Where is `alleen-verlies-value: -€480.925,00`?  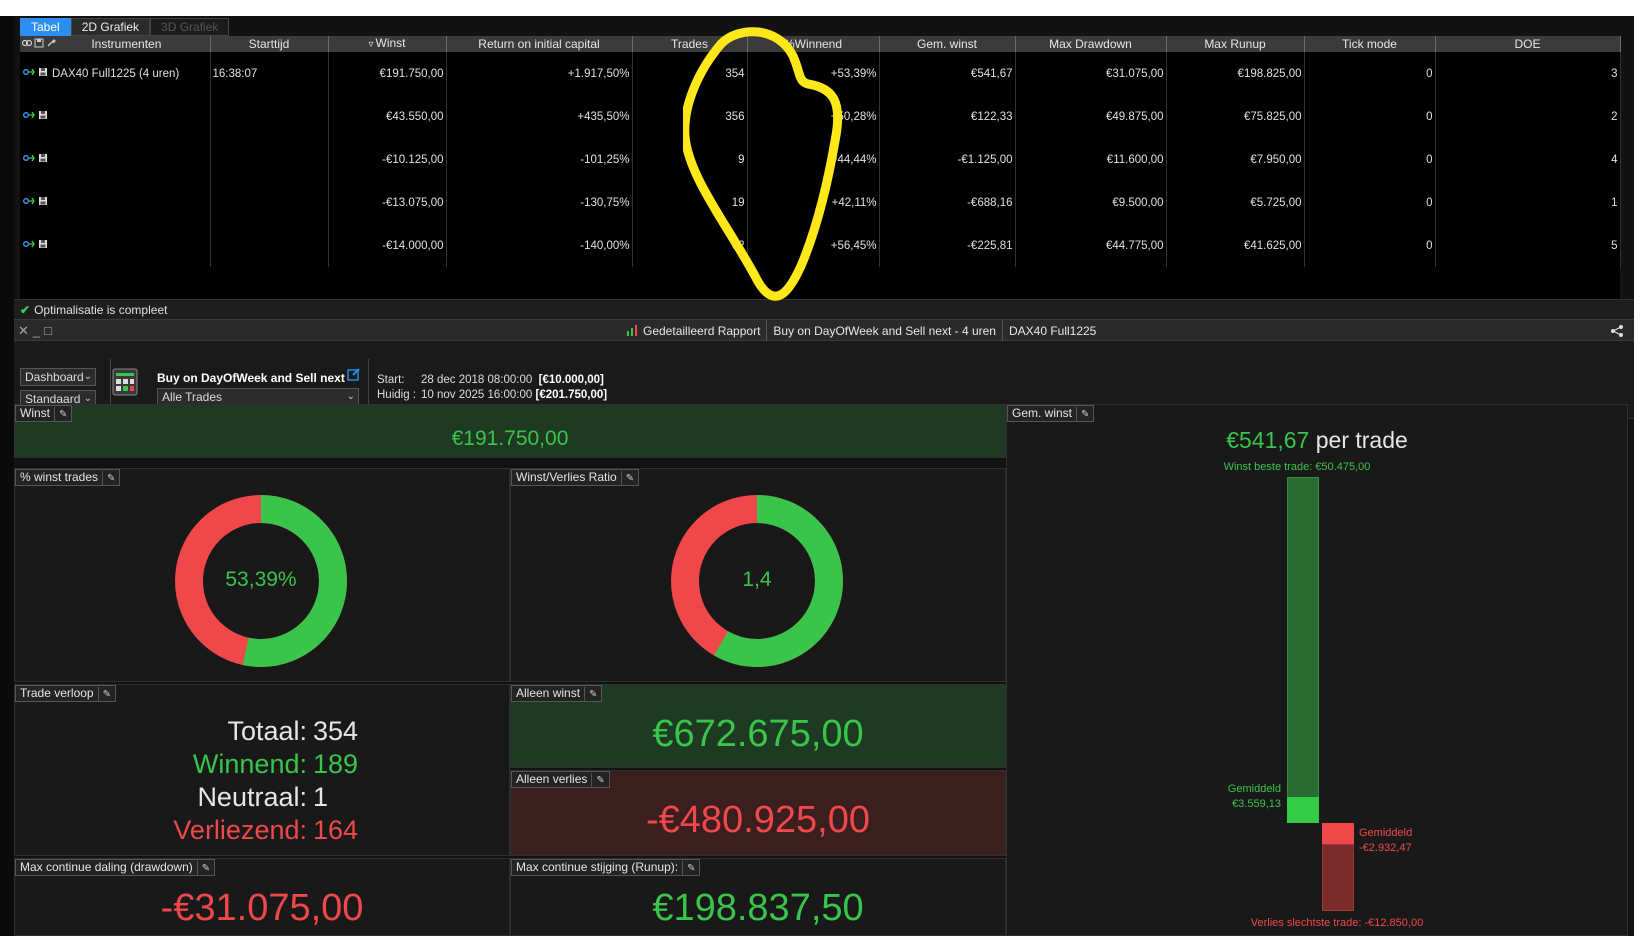 alleen-verlies-value: -€480.925,00 is located at coordinates (758, 820).